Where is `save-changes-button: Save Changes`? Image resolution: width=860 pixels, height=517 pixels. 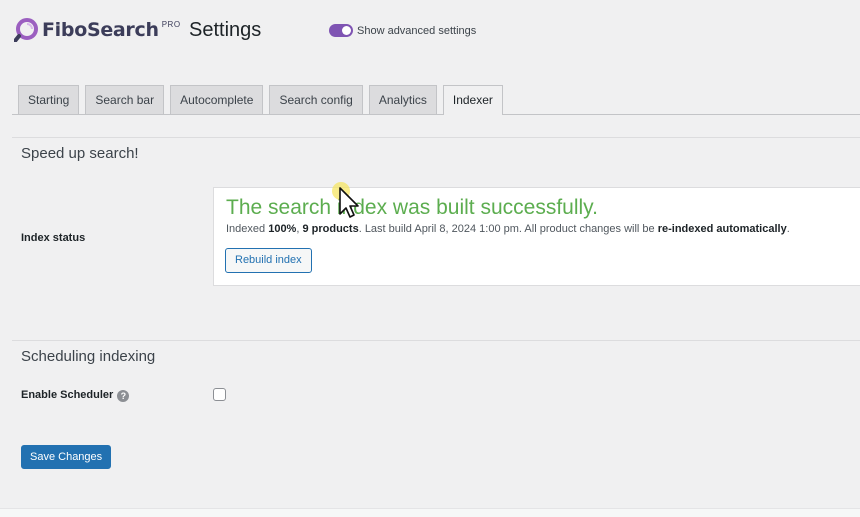
save-changes-button: Save Changes is located at coordinates (66, 457).